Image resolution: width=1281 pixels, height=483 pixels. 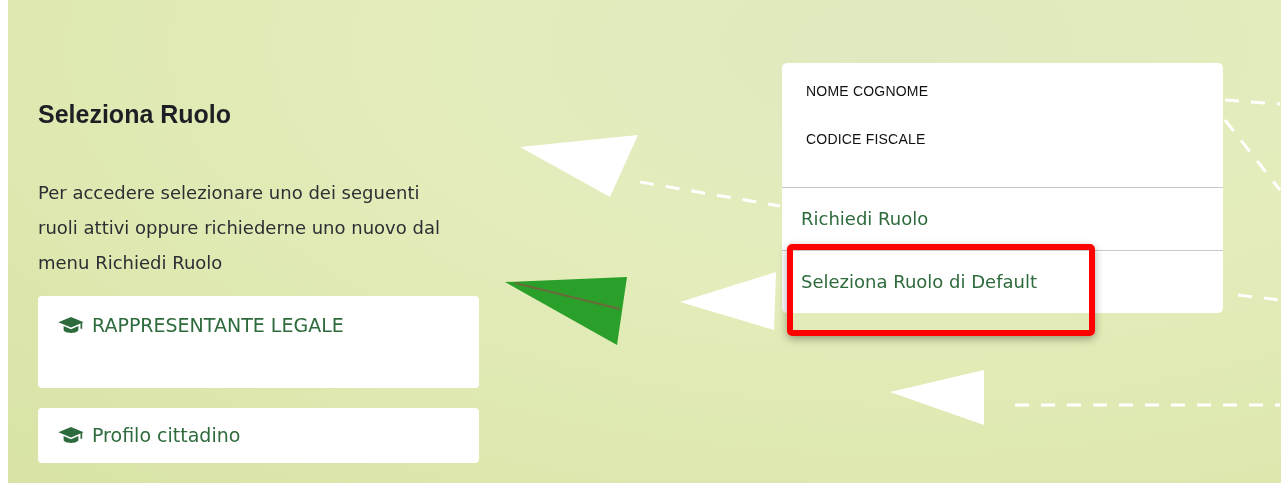 I want to click on role-label: Profilo cittadino, so click(x=166, y=435).